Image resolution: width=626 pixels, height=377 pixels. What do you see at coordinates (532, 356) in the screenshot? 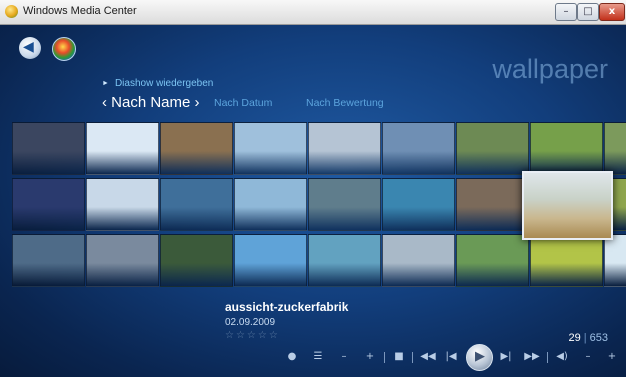
I see `fast-forward-button: ▶▶` at bounding box center [532, 356].